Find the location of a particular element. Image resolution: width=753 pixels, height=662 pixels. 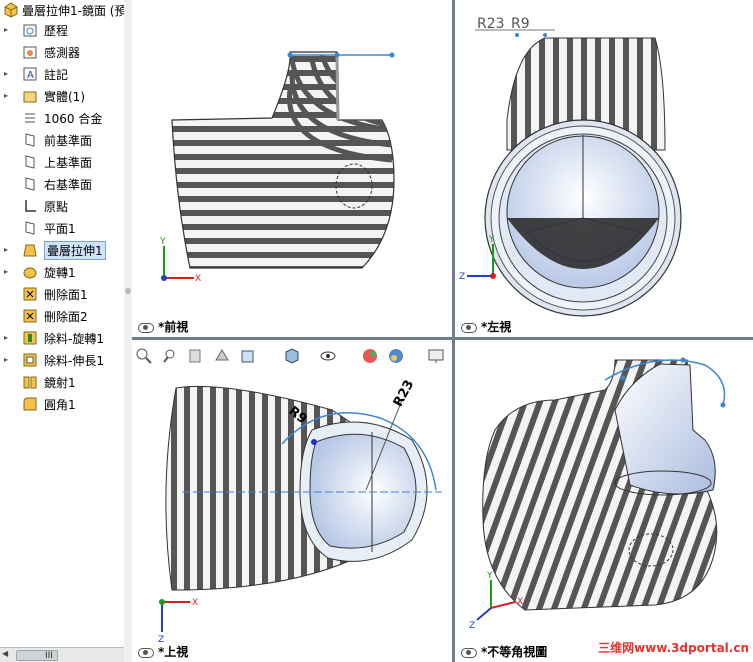

scroll-left-arrow-icon: ◀ is located at coordinates (5, 653).